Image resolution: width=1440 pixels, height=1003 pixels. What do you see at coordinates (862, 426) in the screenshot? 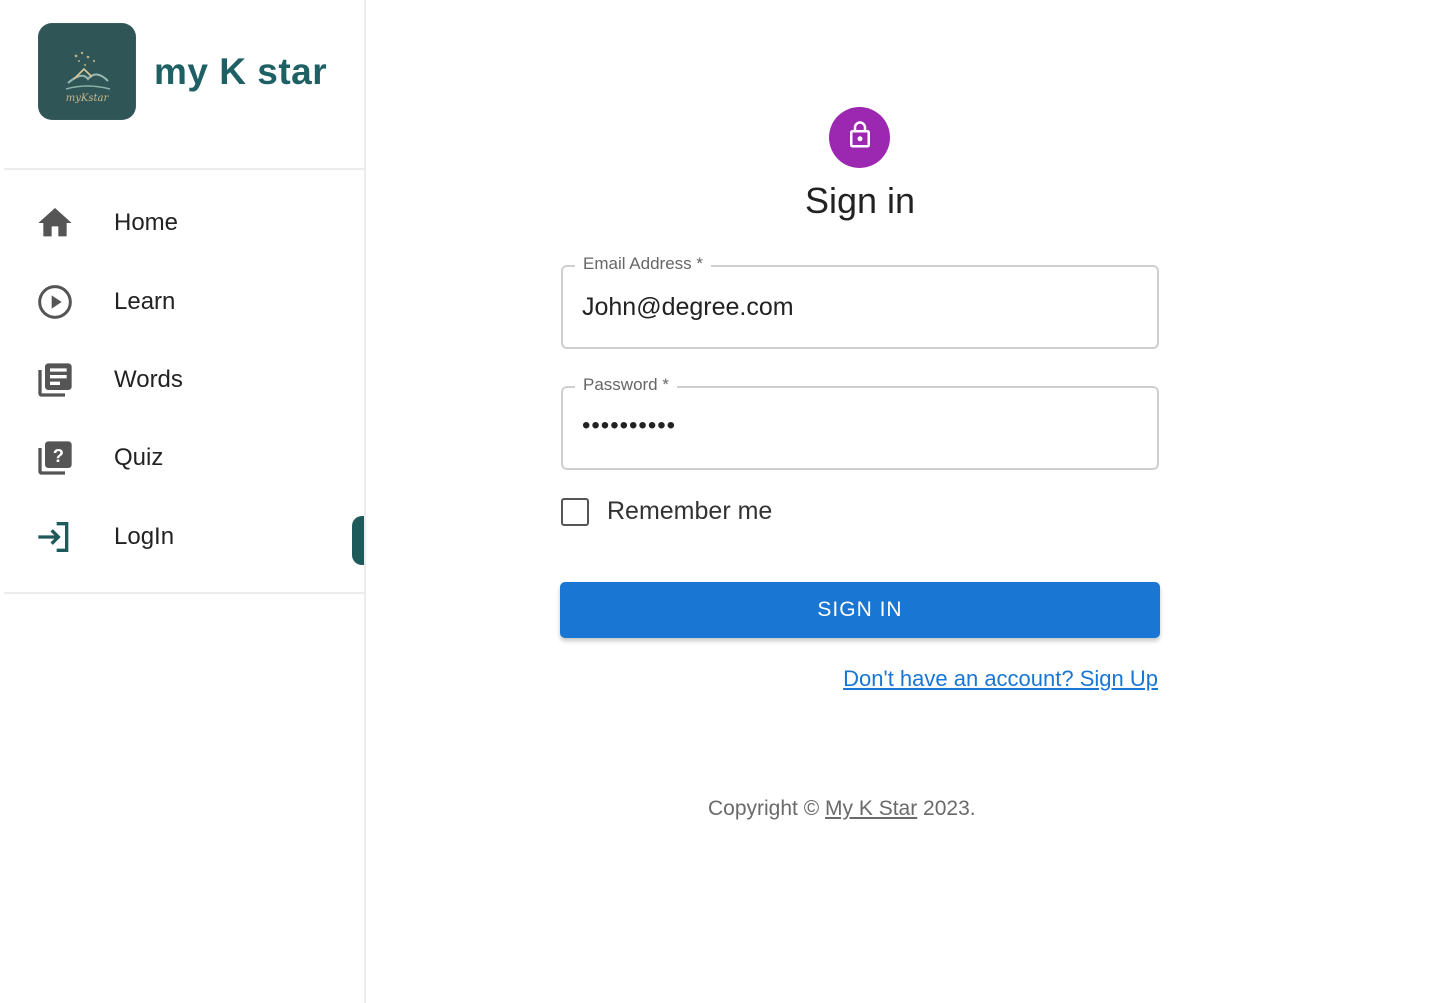
I see `password-input: ••••••••••` at bounding box center [862, 426].